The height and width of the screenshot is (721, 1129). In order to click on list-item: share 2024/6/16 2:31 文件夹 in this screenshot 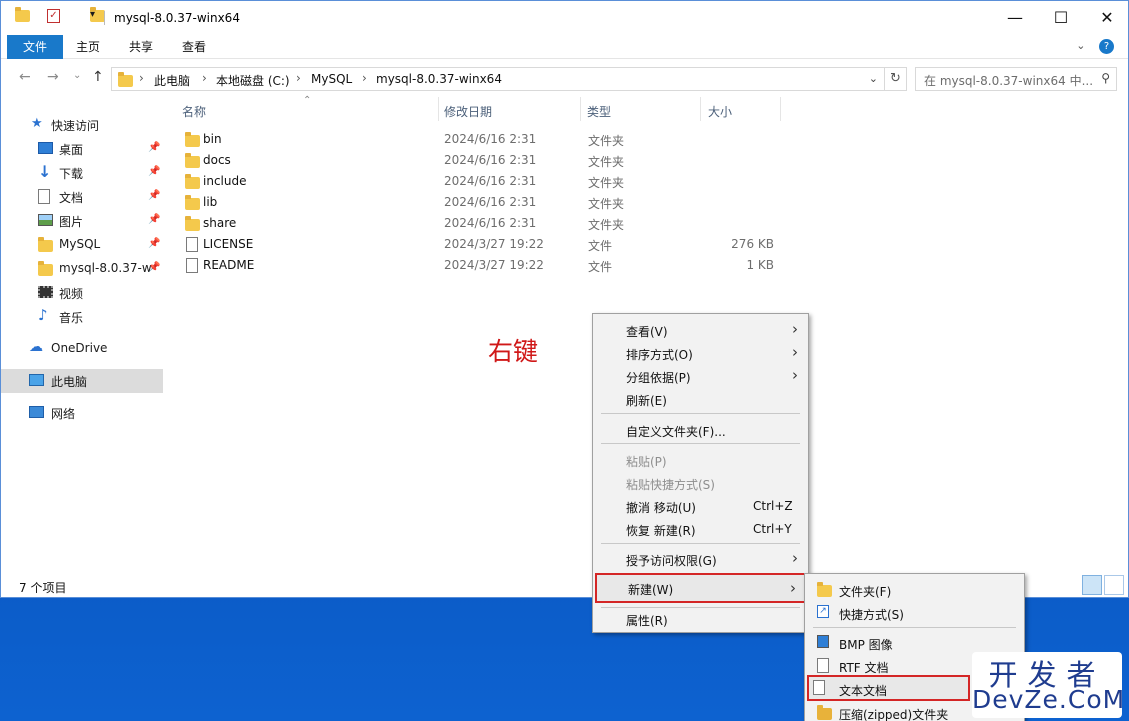, I will do `click(481, 223)`.